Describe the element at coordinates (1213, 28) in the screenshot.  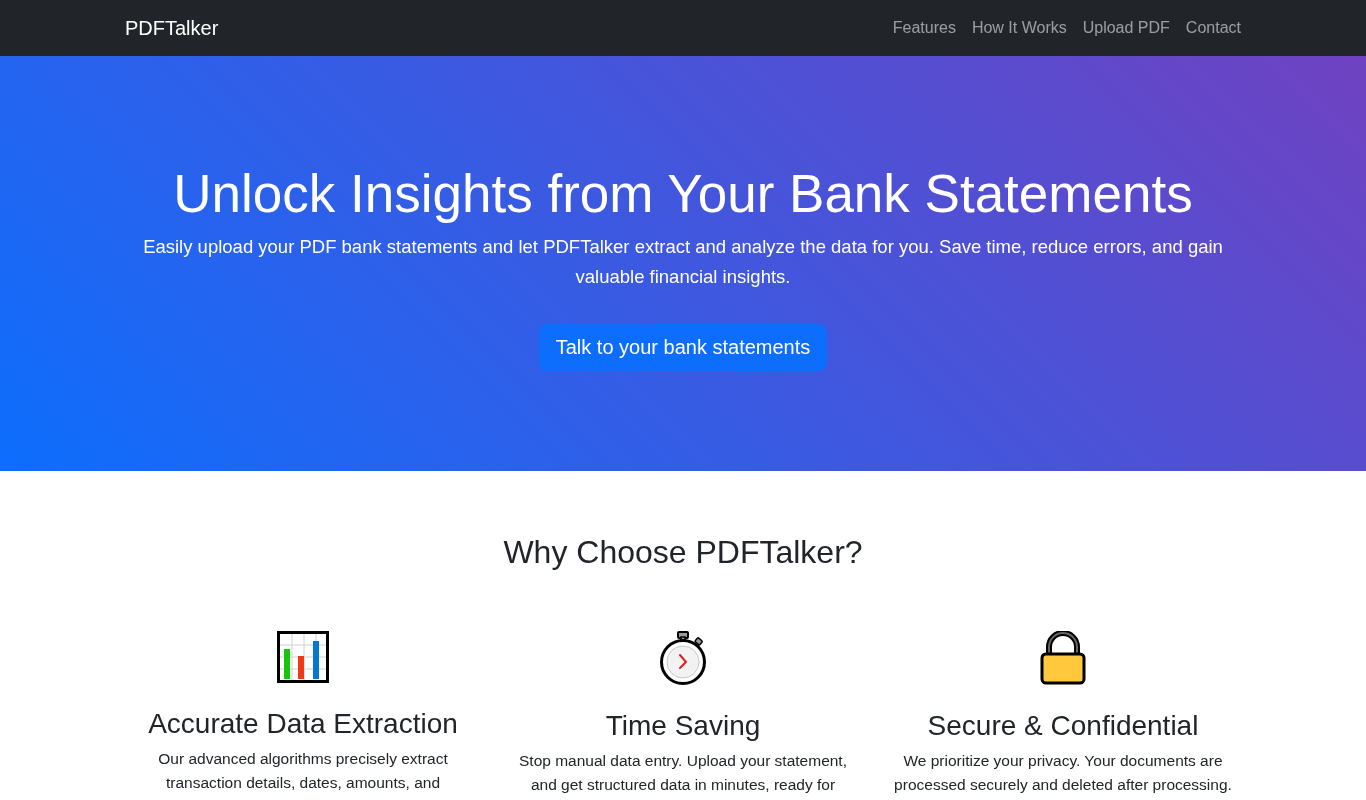
I see `nav-link: Contact` at that location.